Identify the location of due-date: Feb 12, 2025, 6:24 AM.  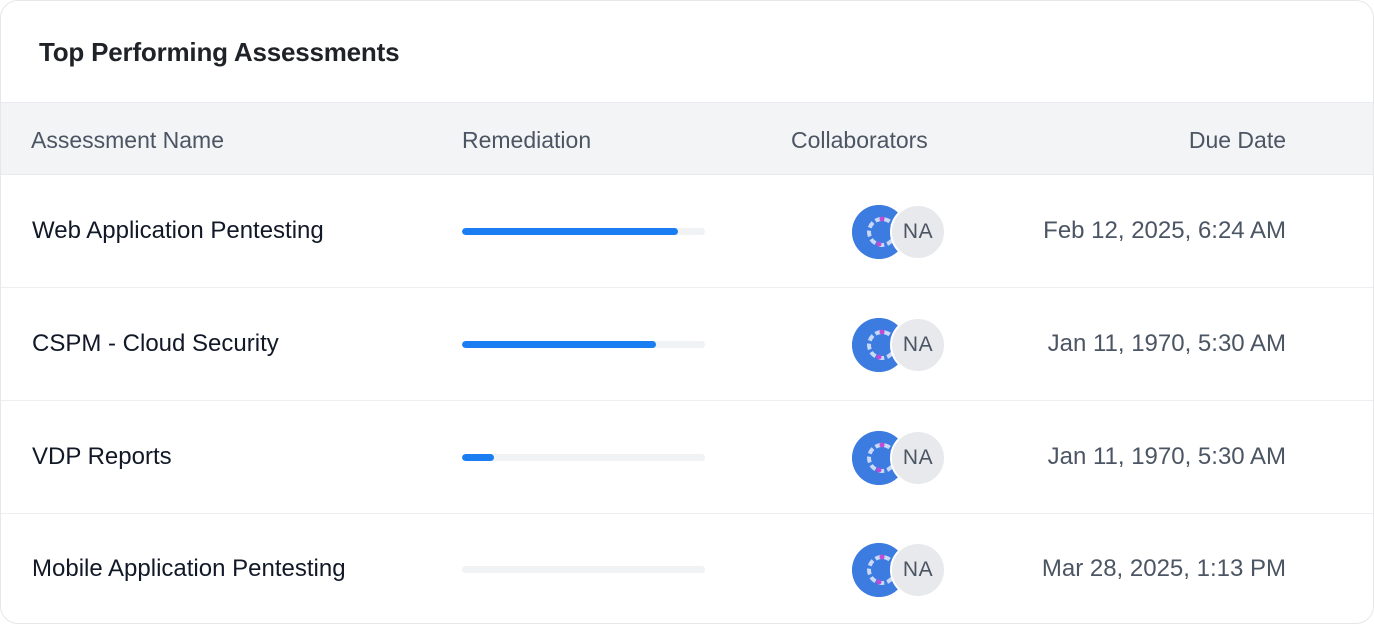
(1164, 230).